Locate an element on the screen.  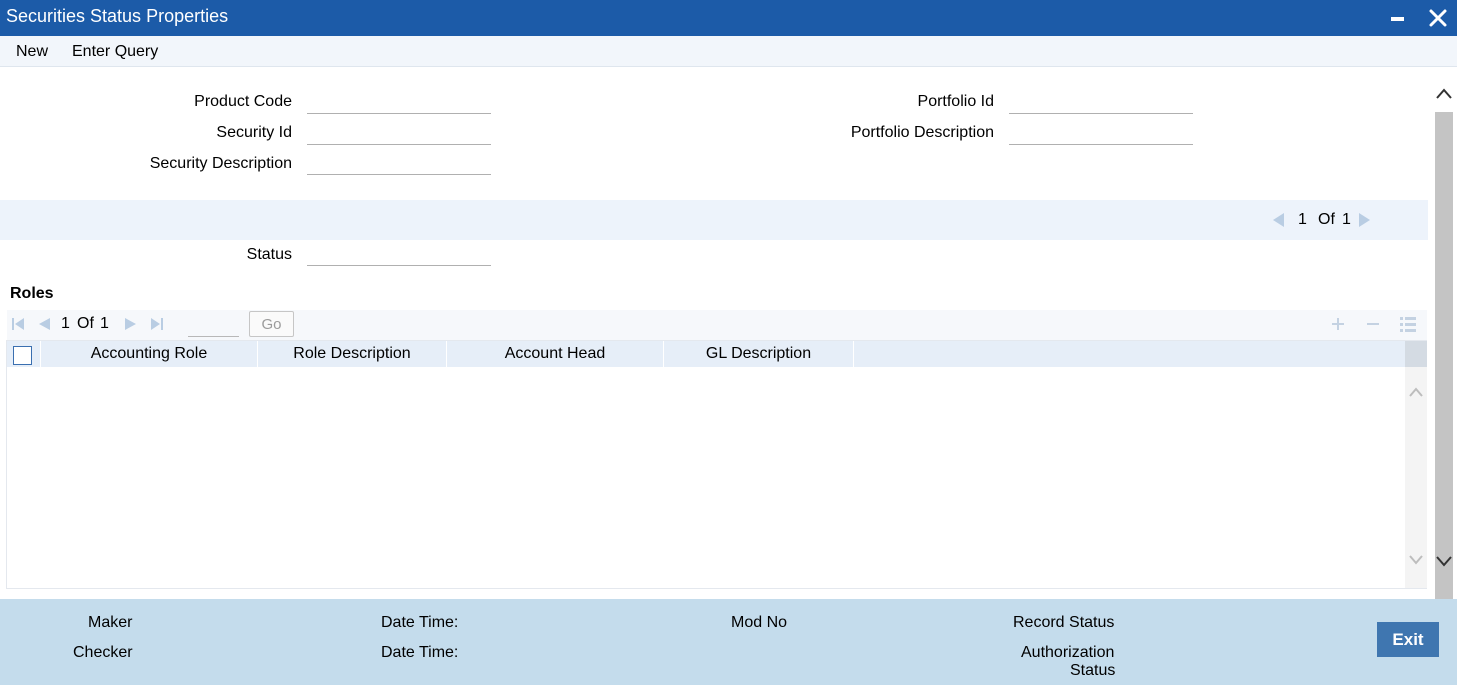
product-code-field is located at coordinates (399, 101).